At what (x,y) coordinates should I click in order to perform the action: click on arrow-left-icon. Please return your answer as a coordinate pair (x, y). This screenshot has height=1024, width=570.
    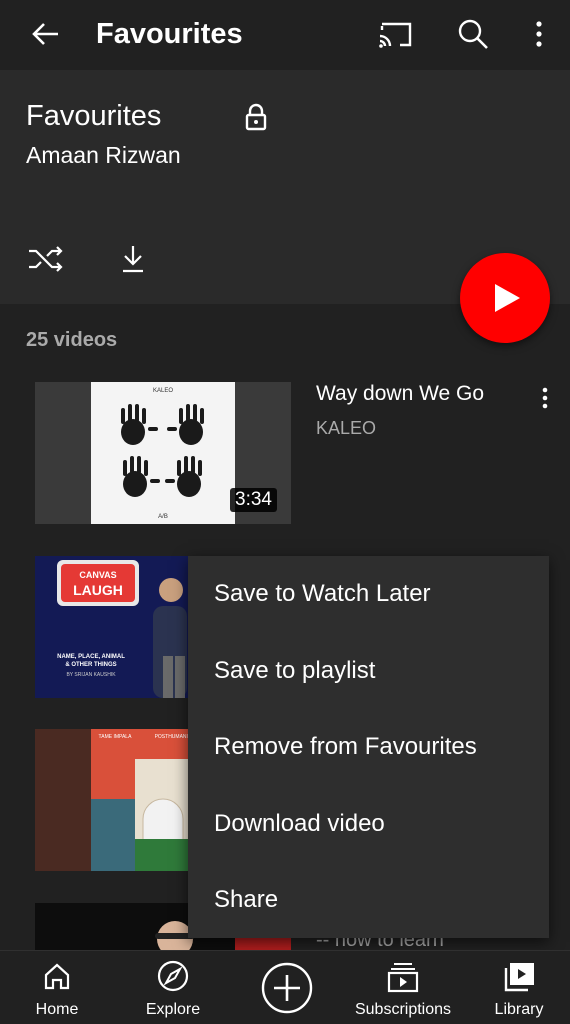
    Looking at the image, I should click on (46, 34).